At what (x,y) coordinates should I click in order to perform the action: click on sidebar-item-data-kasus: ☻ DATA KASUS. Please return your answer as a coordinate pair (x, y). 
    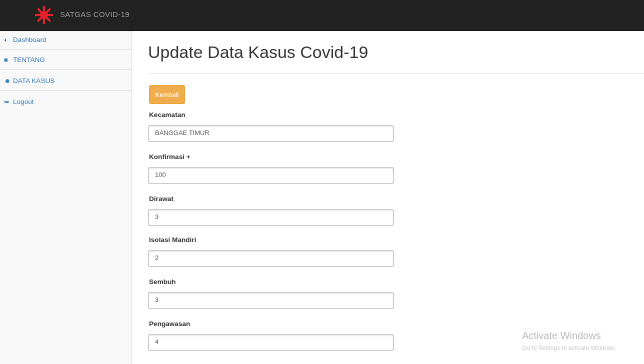
    Looking at the image, I should click on (65, 81).